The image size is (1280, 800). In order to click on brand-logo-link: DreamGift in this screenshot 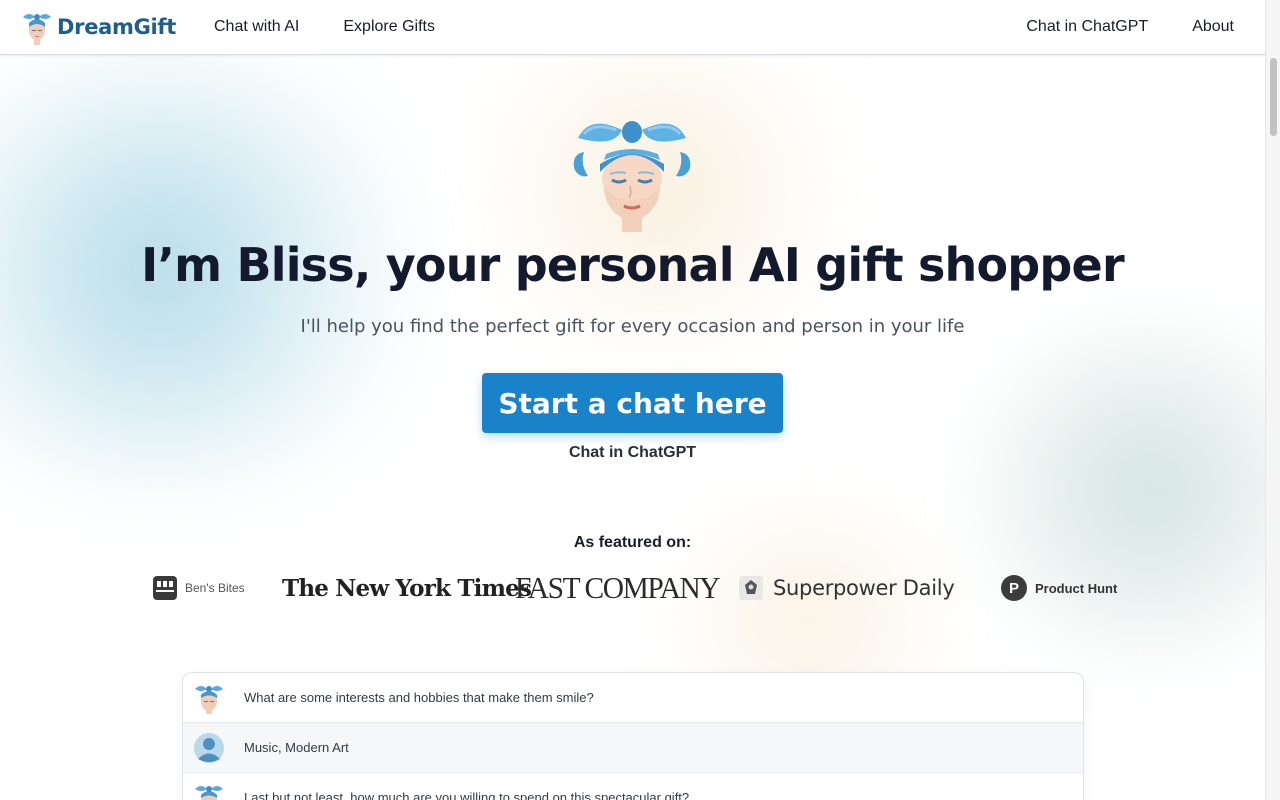, I will do `click(98, 27)`.